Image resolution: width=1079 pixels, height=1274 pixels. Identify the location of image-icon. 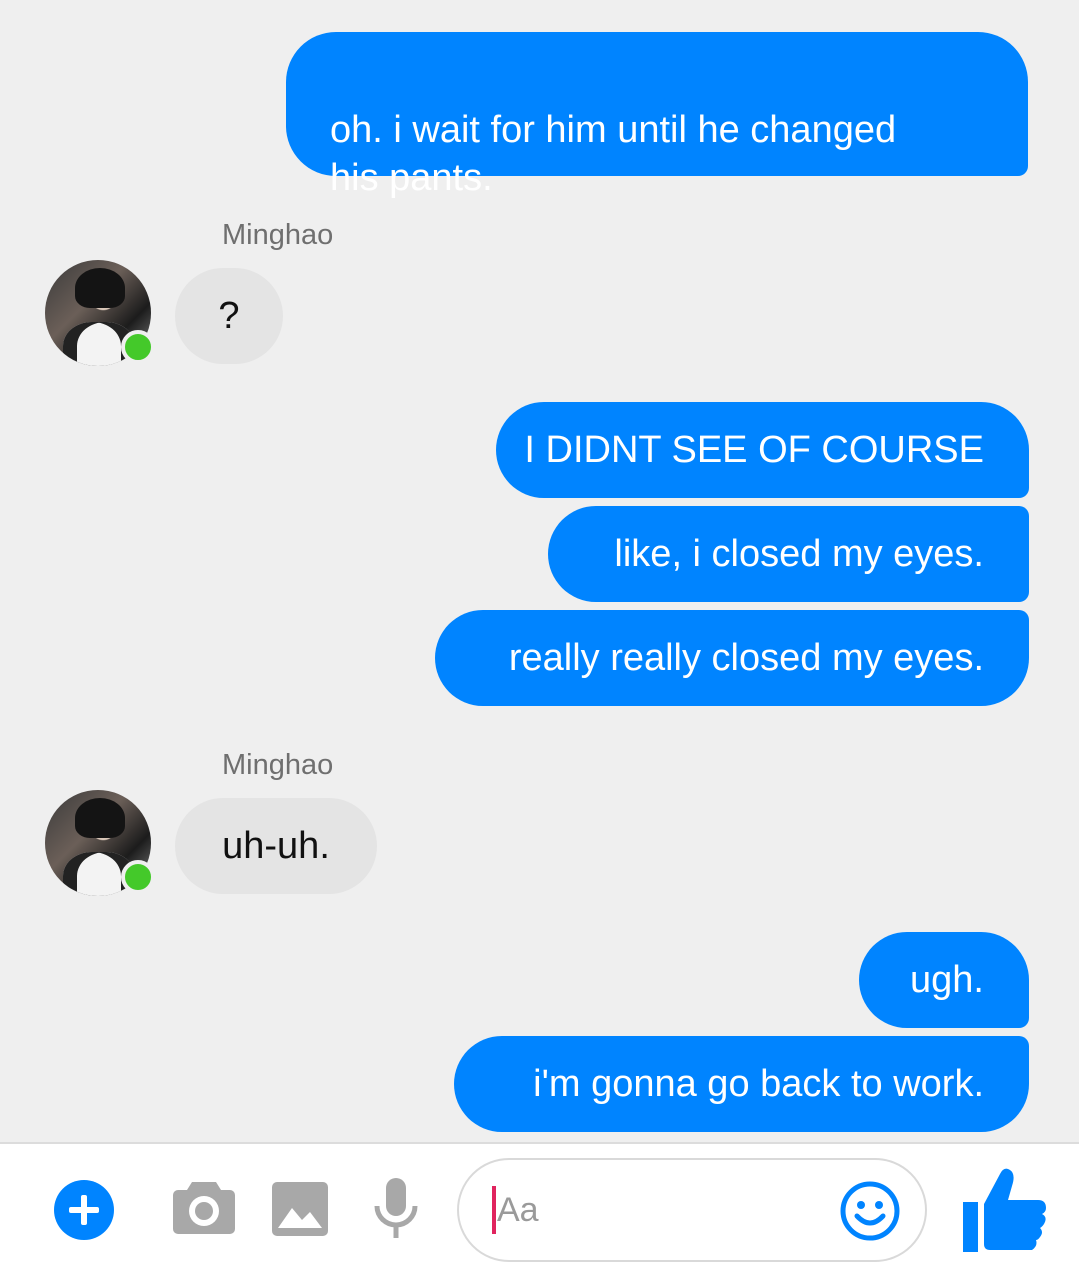
(300, 1209).